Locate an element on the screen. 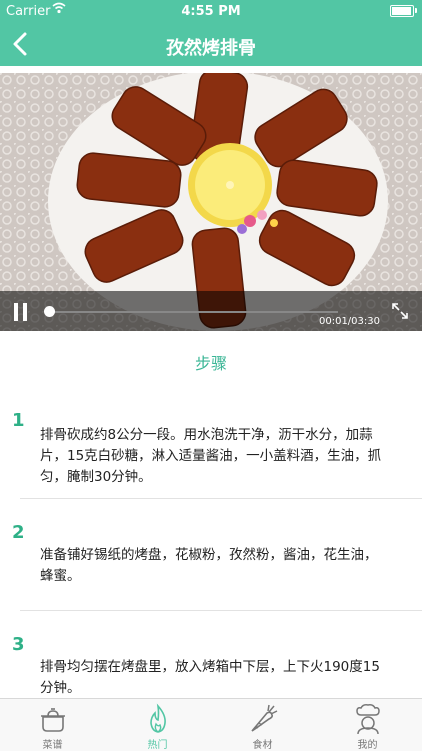 Image resolution: width=422 pixels, height=751 pixels. tab-ingredients: 食材 is located at coordinates (262, 725).